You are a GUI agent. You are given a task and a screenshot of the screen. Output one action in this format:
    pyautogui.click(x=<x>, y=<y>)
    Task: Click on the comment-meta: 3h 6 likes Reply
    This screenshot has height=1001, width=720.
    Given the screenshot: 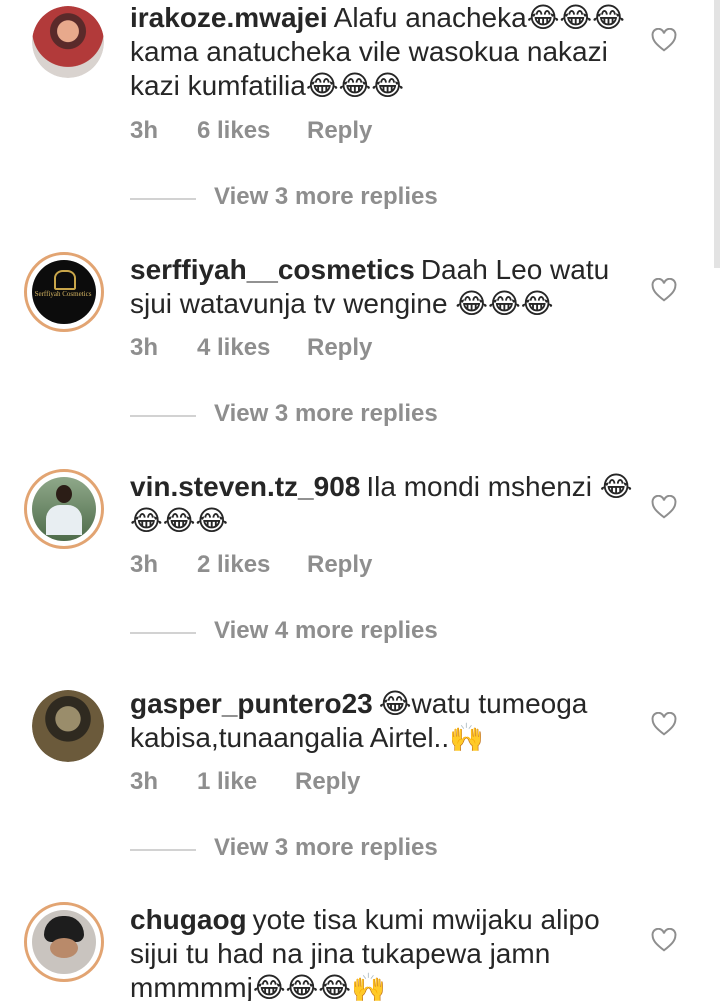 What is the action you would take?
    pyautogui.click(x=251, y=131)
    